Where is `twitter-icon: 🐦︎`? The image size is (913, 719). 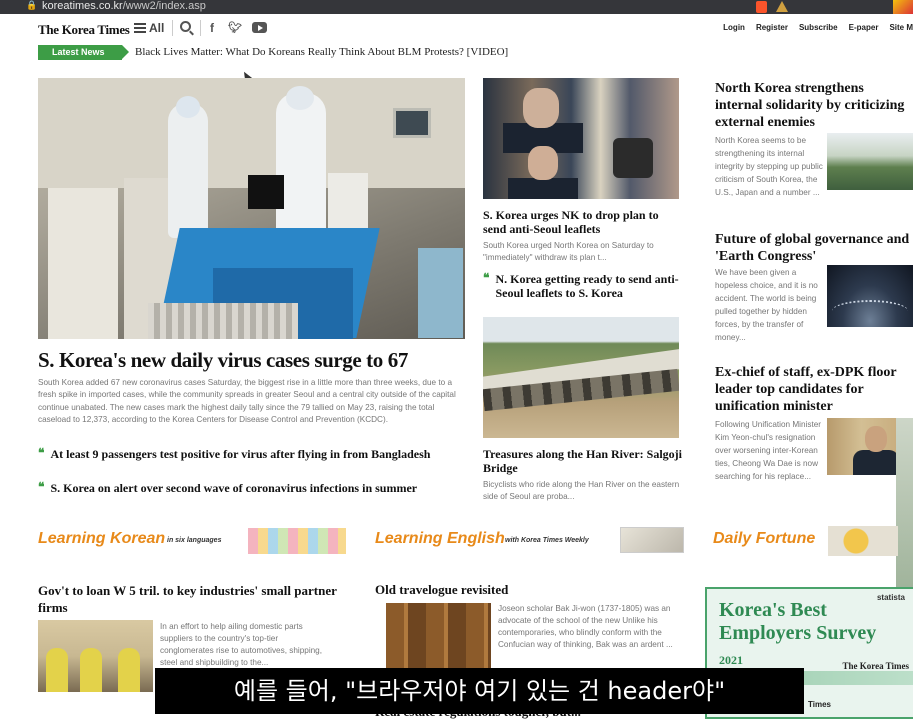 twitter-icon: 🐦︎ is located at coordinates (235, 27).